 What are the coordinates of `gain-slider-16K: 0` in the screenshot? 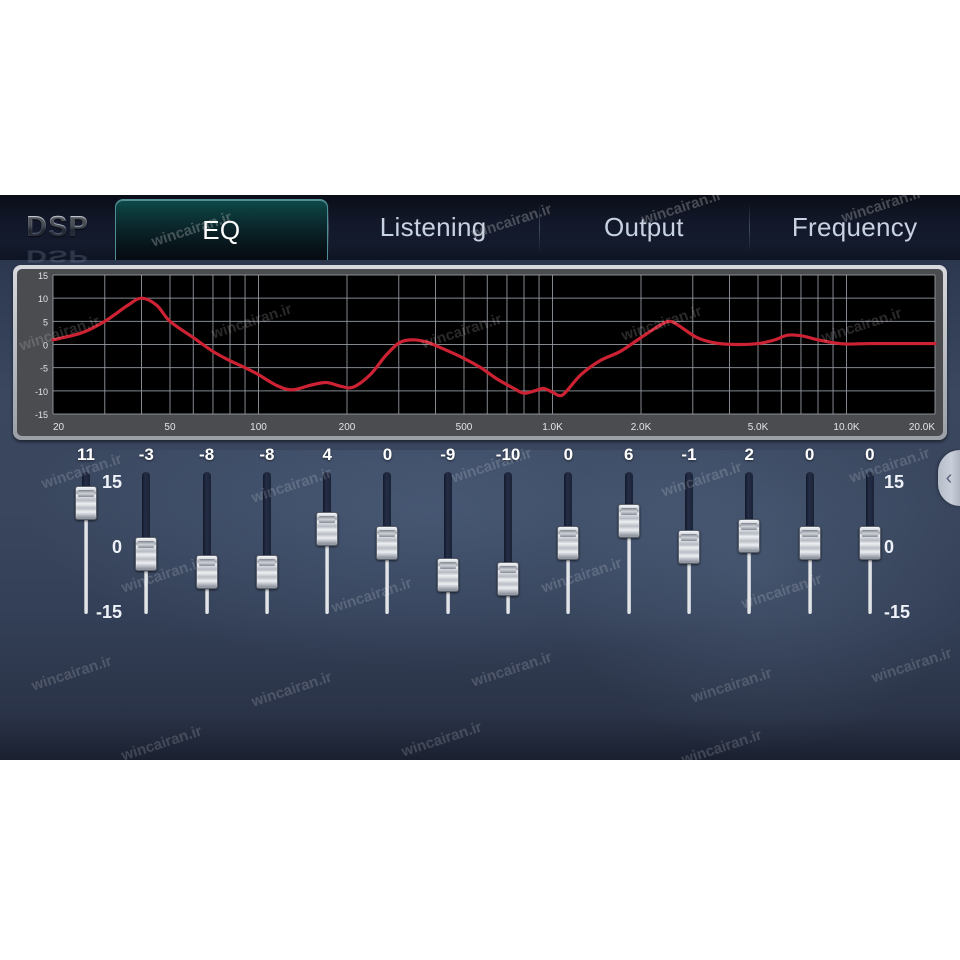 It's located at (870, 537).